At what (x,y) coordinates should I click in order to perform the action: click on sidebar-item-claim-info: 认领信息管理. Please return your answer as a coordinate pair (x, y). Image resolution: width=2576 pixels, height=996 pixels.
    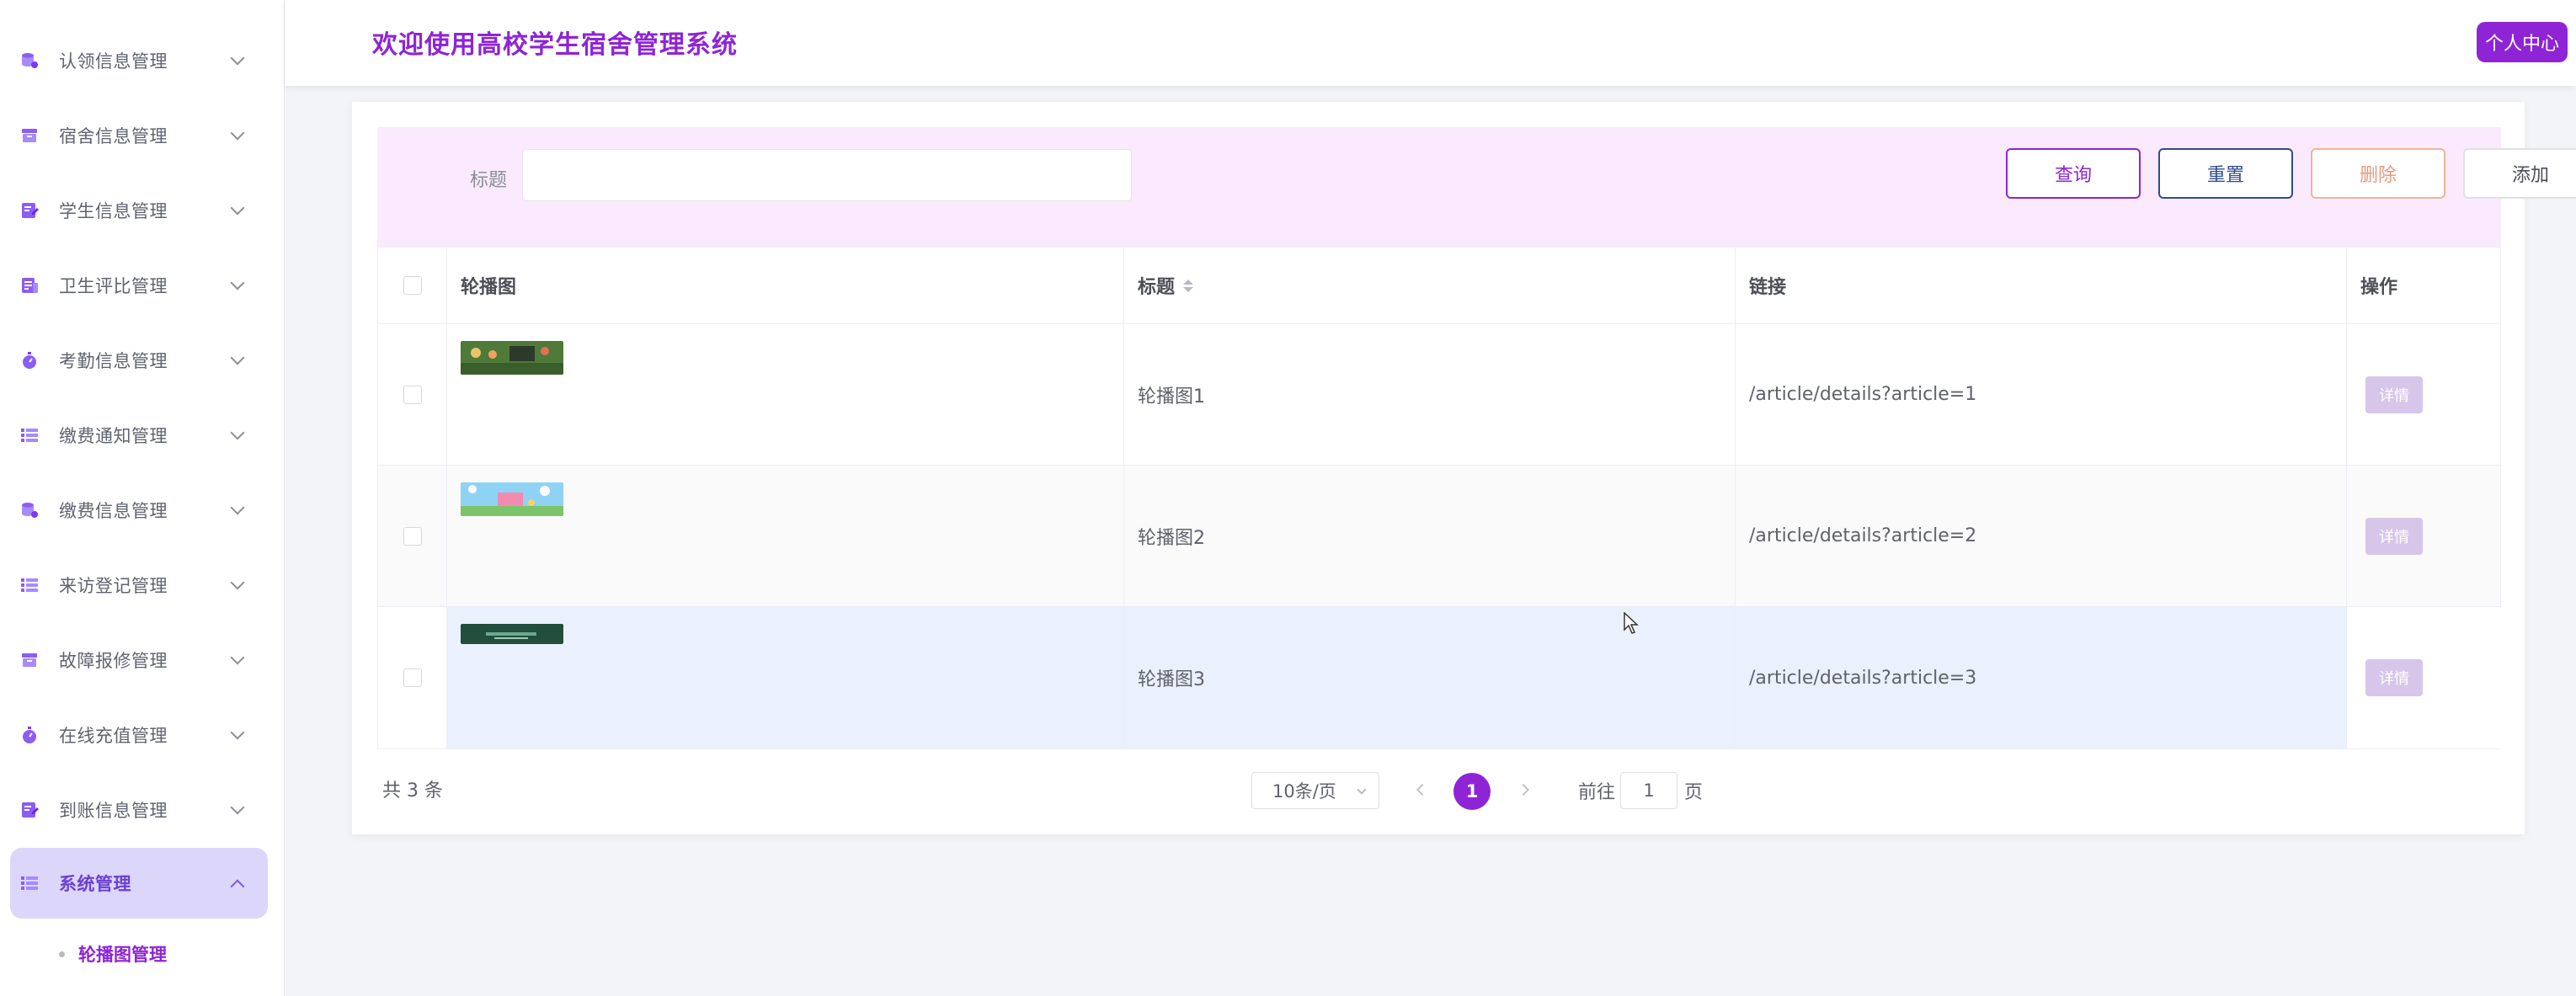
    Looking at the image, I should click on (139, 60).